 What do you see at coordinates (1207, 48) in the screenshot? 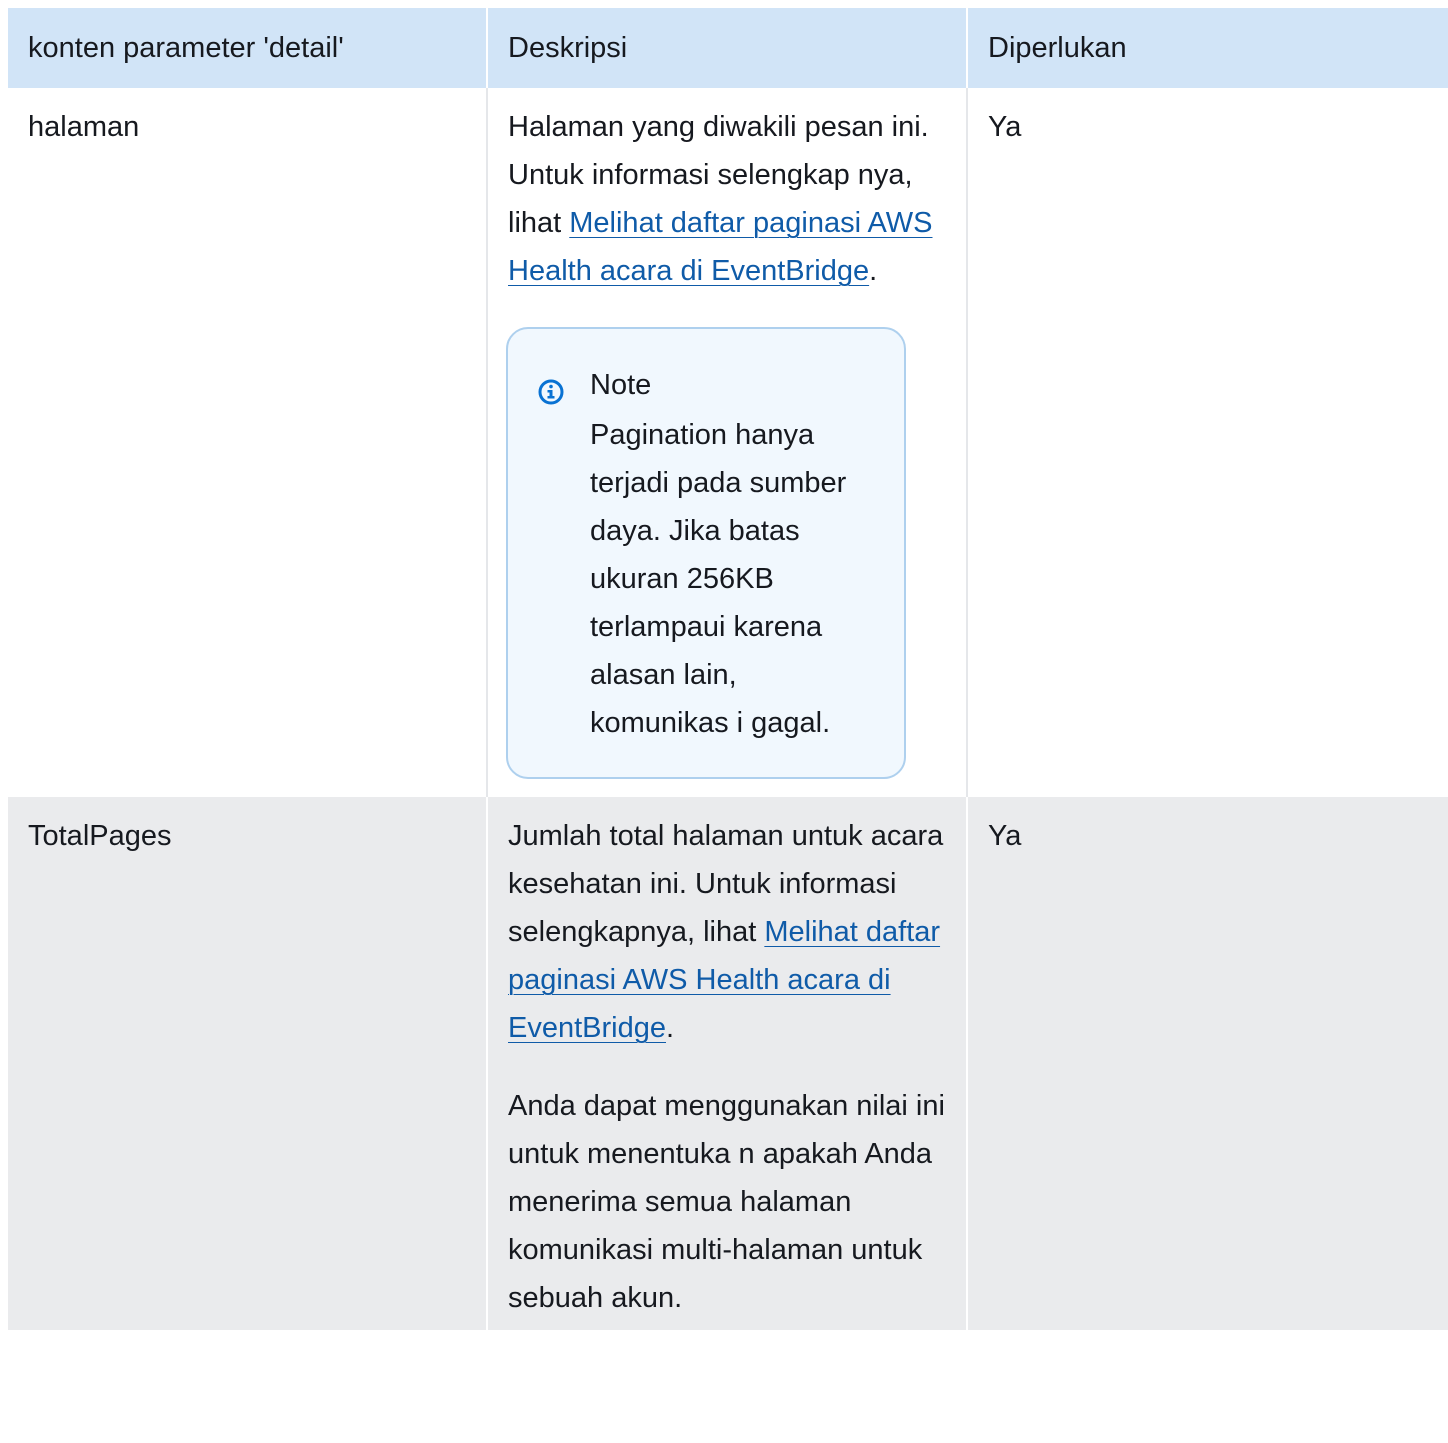
I see `header-required: Diperlukan` at bounding box center [1207, 48].